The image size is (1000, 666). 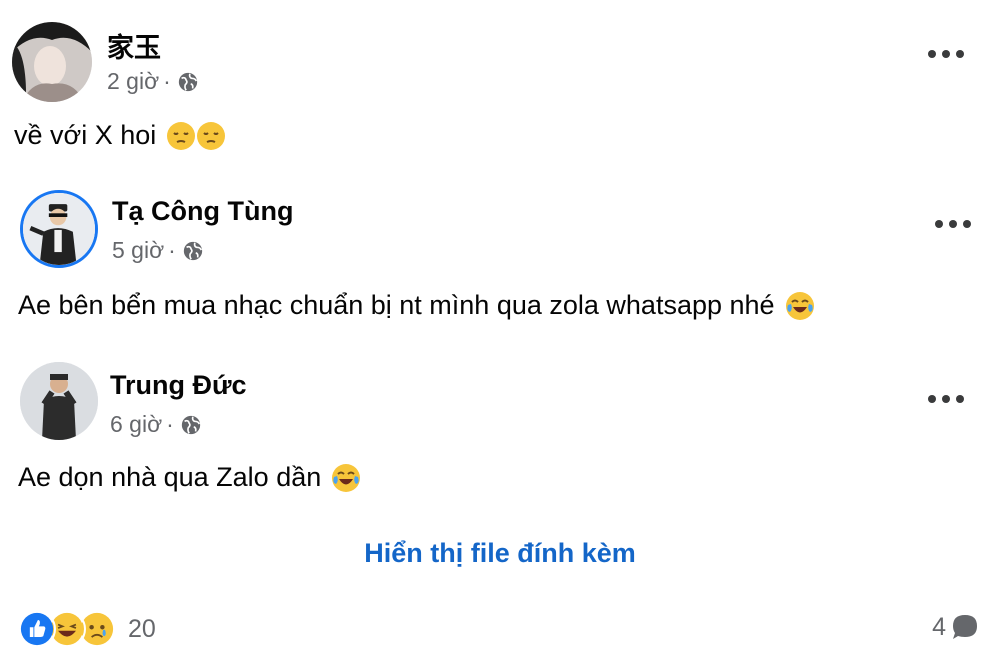 What do you see at coordinates (500, 553) in the screenshot?
I see `show-attachment-link: Hiển thị file đính kèm` at bounding box center [500, 553].